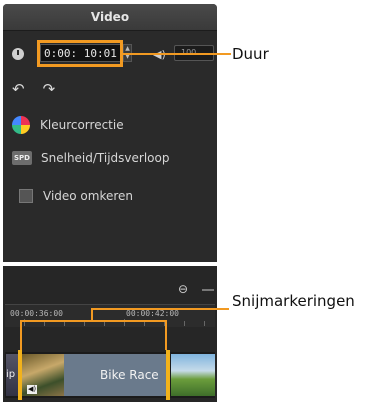 This screenshot has height=406, width=380. I want to click on speed-item: SPD Snelheid/Tijdsverloop, so click(90, 158).